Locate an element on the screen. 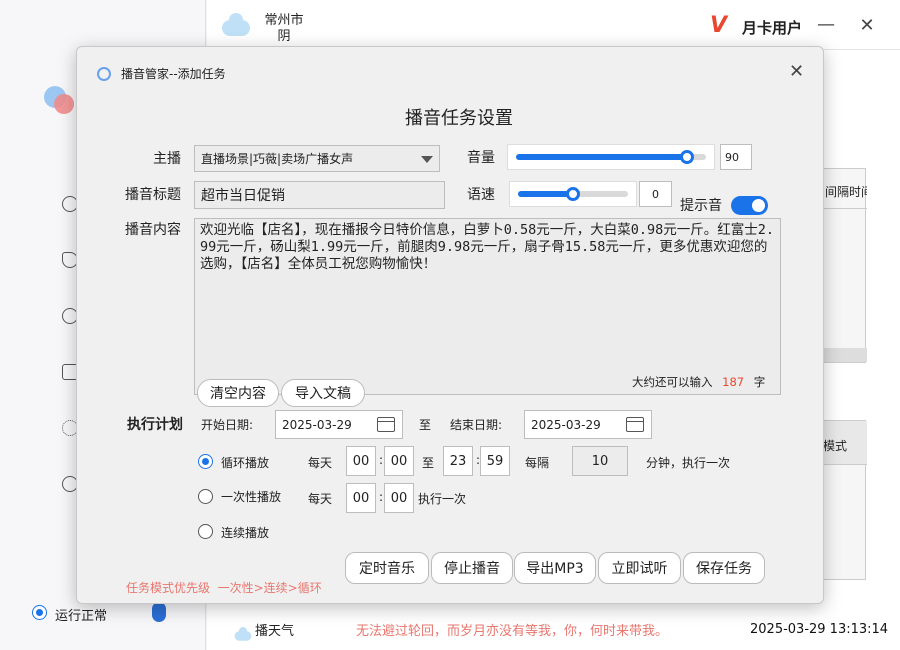  dialog-heading: 播音任务设置 is located at coordinates (459, 118).